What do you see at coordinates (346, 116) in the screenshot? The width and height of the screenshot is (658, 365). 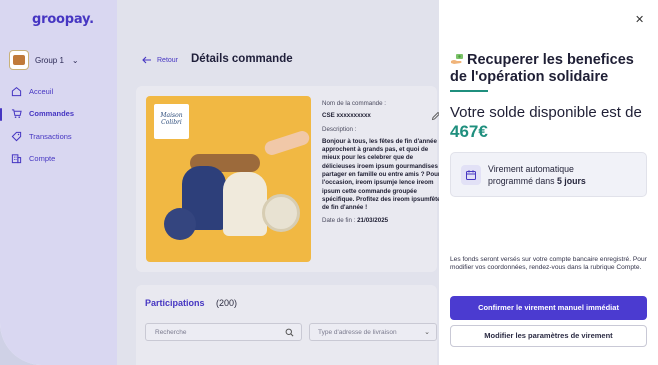 I see `order-name-value: CSE xxxxxxxxxx` at bounding box center [346, 116].